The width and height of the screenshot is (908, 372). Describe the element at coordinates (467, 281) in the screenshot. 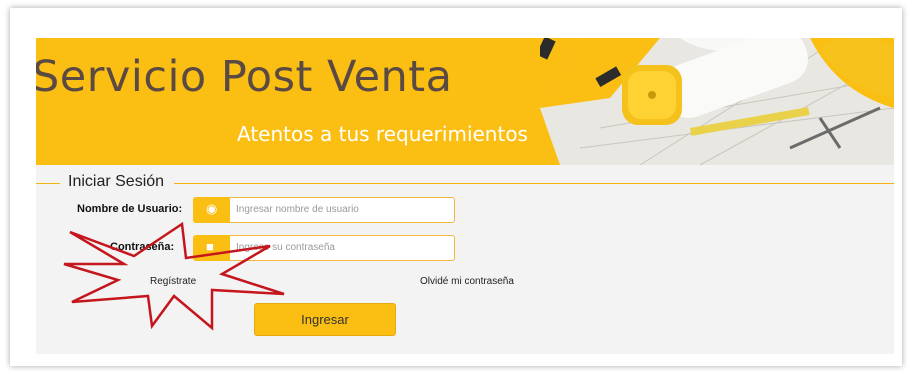

I see `forgot-password-link: Olvidé mi contraseña` at that location.